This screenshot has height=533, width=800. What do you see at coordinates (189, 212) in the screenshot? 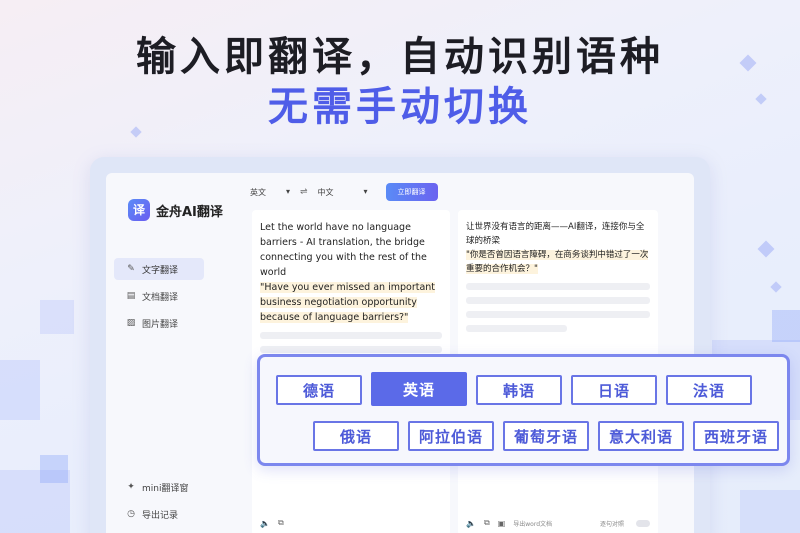
I see `app-name: 金舟AI翻译` at bounding box center [189, 212].